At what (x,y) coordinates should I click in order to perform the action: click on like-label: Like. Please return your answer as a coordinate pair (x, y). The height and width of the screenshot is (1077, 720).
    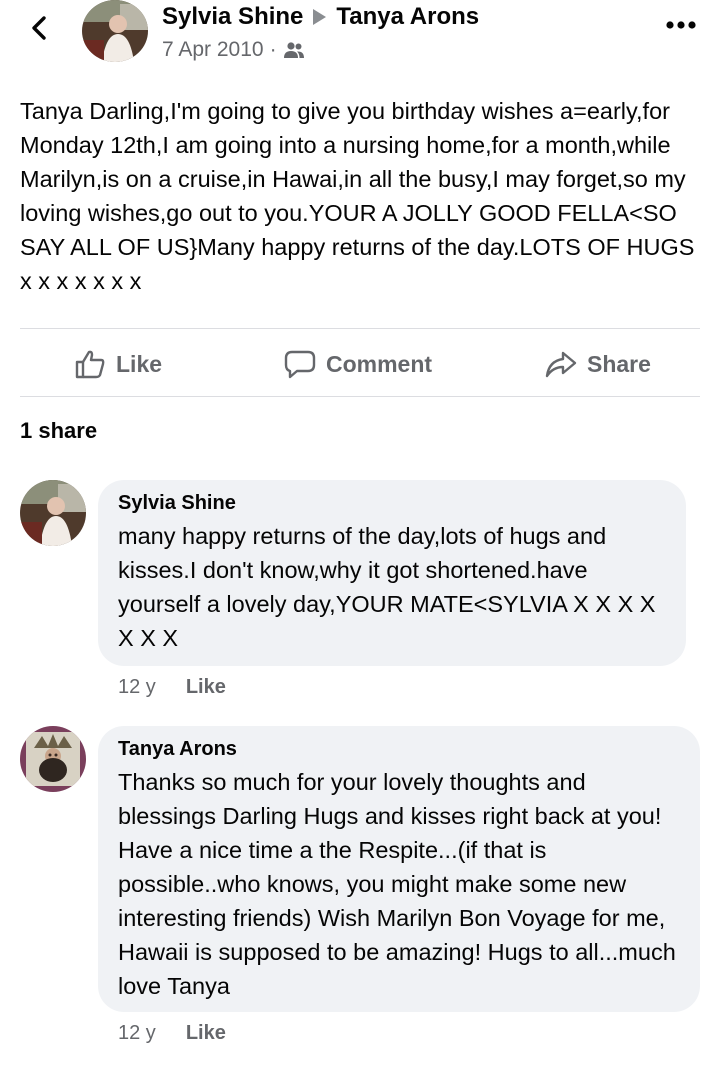
    Looking at the image, I should click on (139, 363).